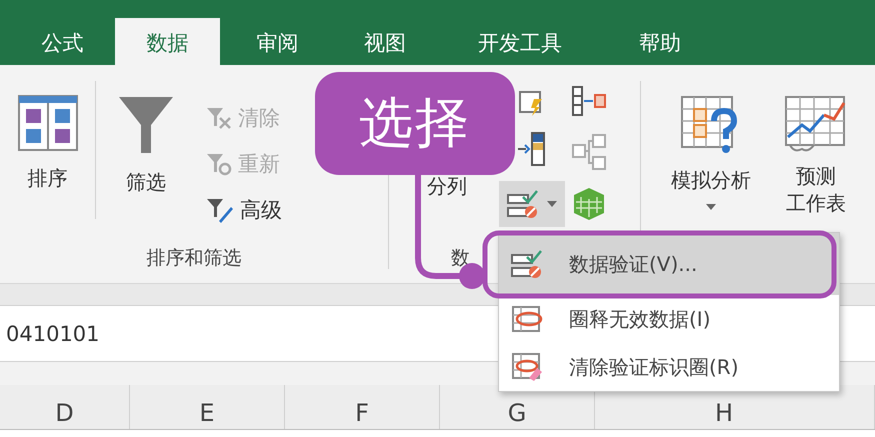 The image size is (875, 437). Describe the element at coordinates (527, 367) in the screenshot. I see `clear-circles-icon` at that location.